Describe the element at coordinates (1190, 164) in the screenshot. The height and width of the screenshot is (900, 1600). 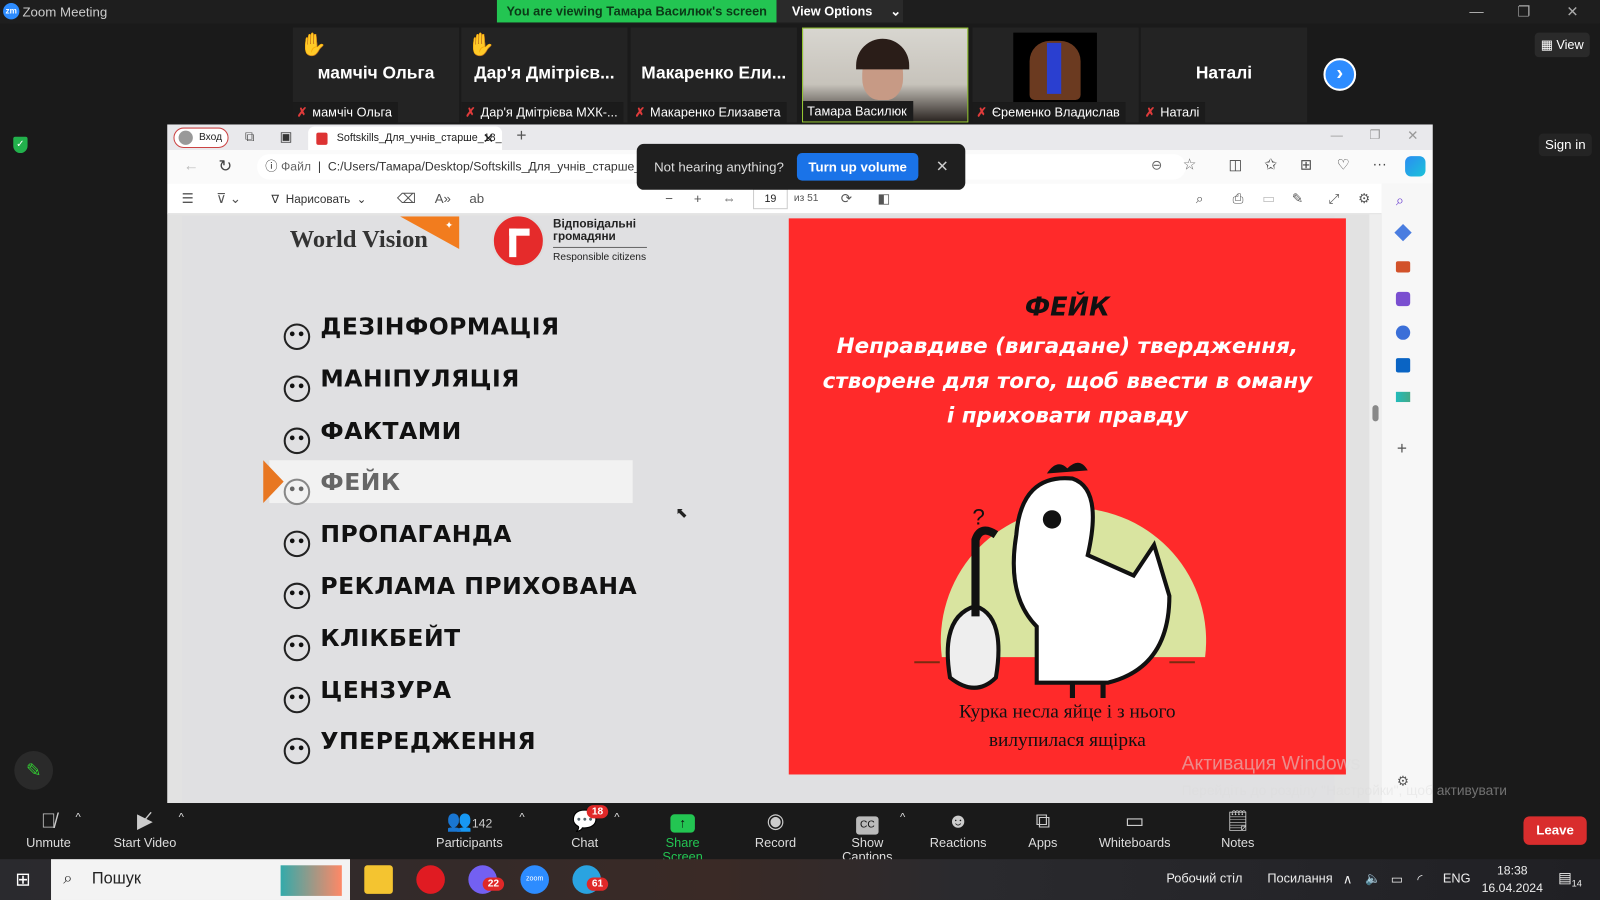
I see `favorite-star-icon: ☆` at that location.